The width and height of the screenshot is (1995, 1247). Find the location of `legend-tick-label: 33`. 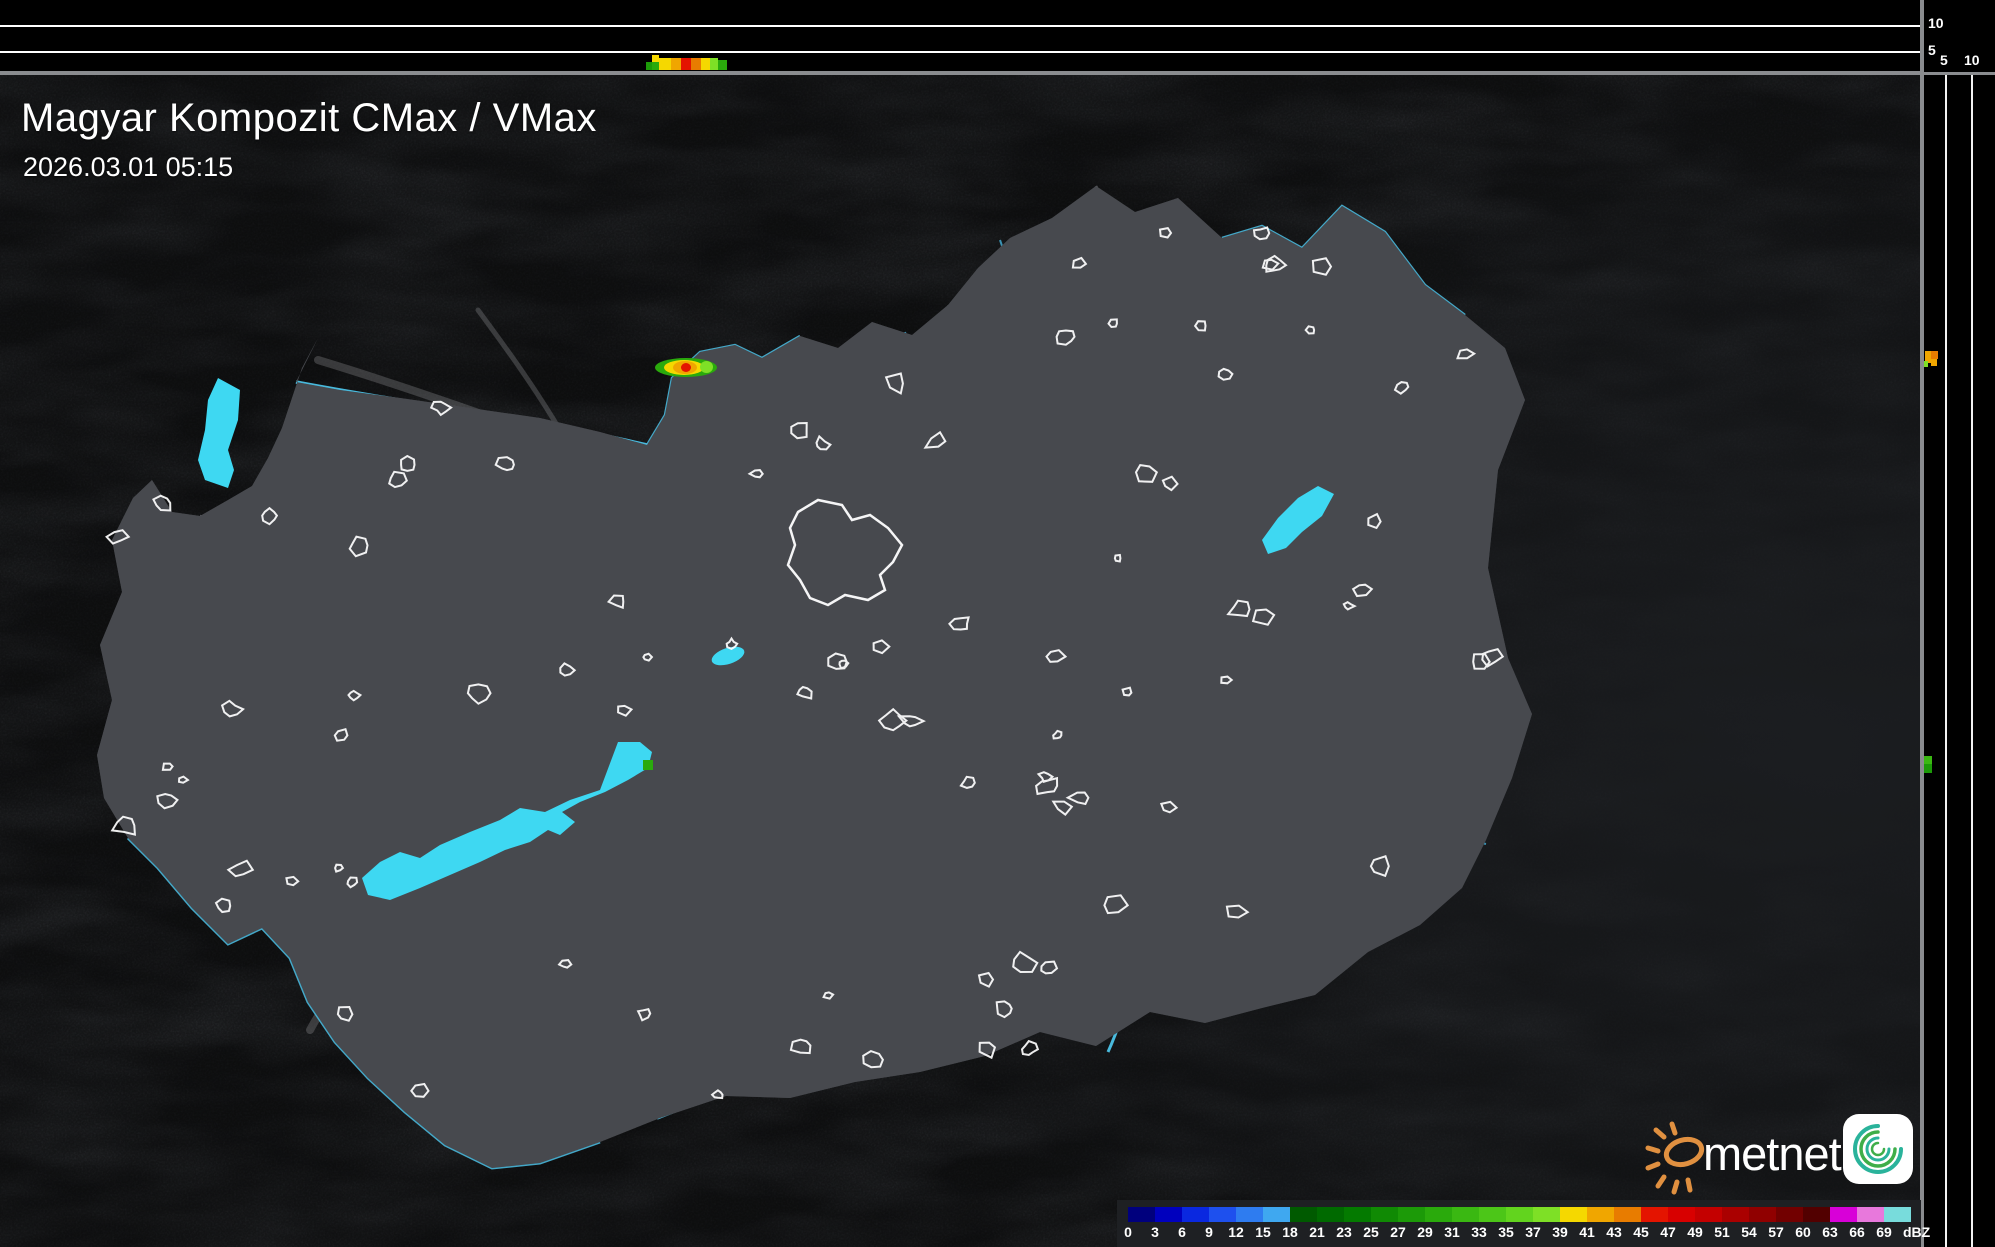

legend-tick-label: 33 is located at coordinates (1479, 1232).